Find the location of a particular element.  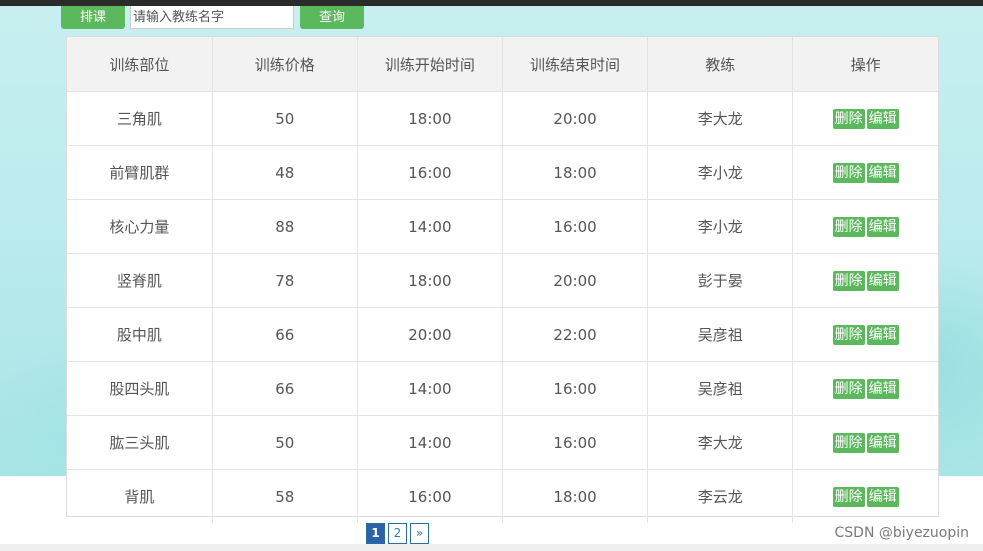

schedule-button: 排课 is located at coordinates (93, 17).